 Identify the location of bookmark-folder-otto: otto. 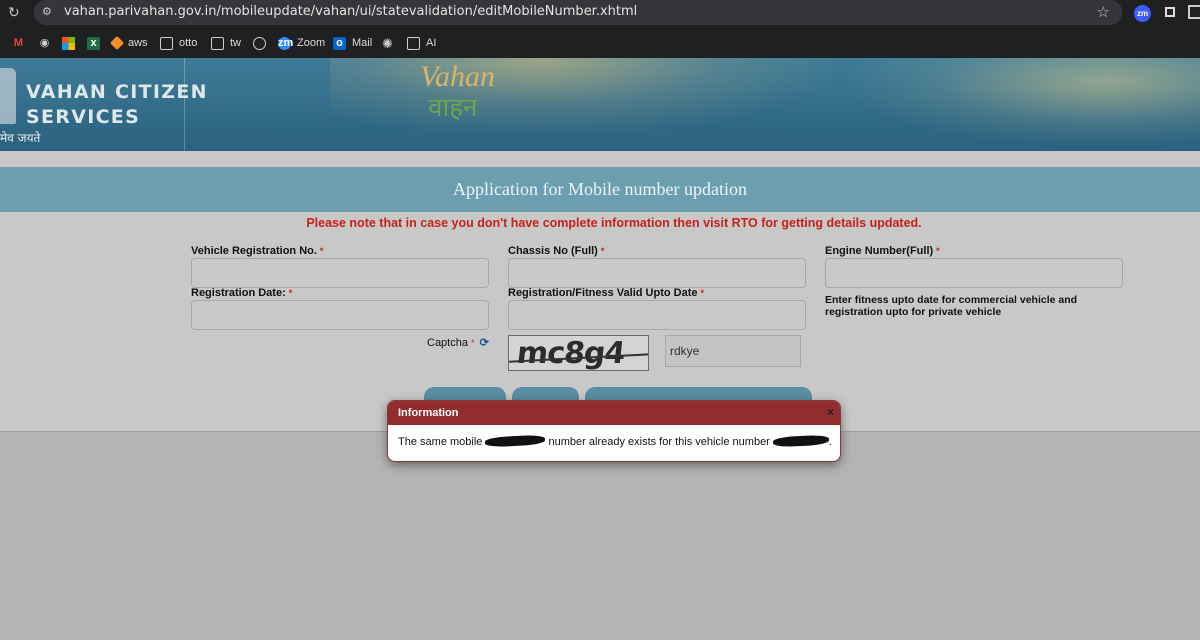
(178, 43).